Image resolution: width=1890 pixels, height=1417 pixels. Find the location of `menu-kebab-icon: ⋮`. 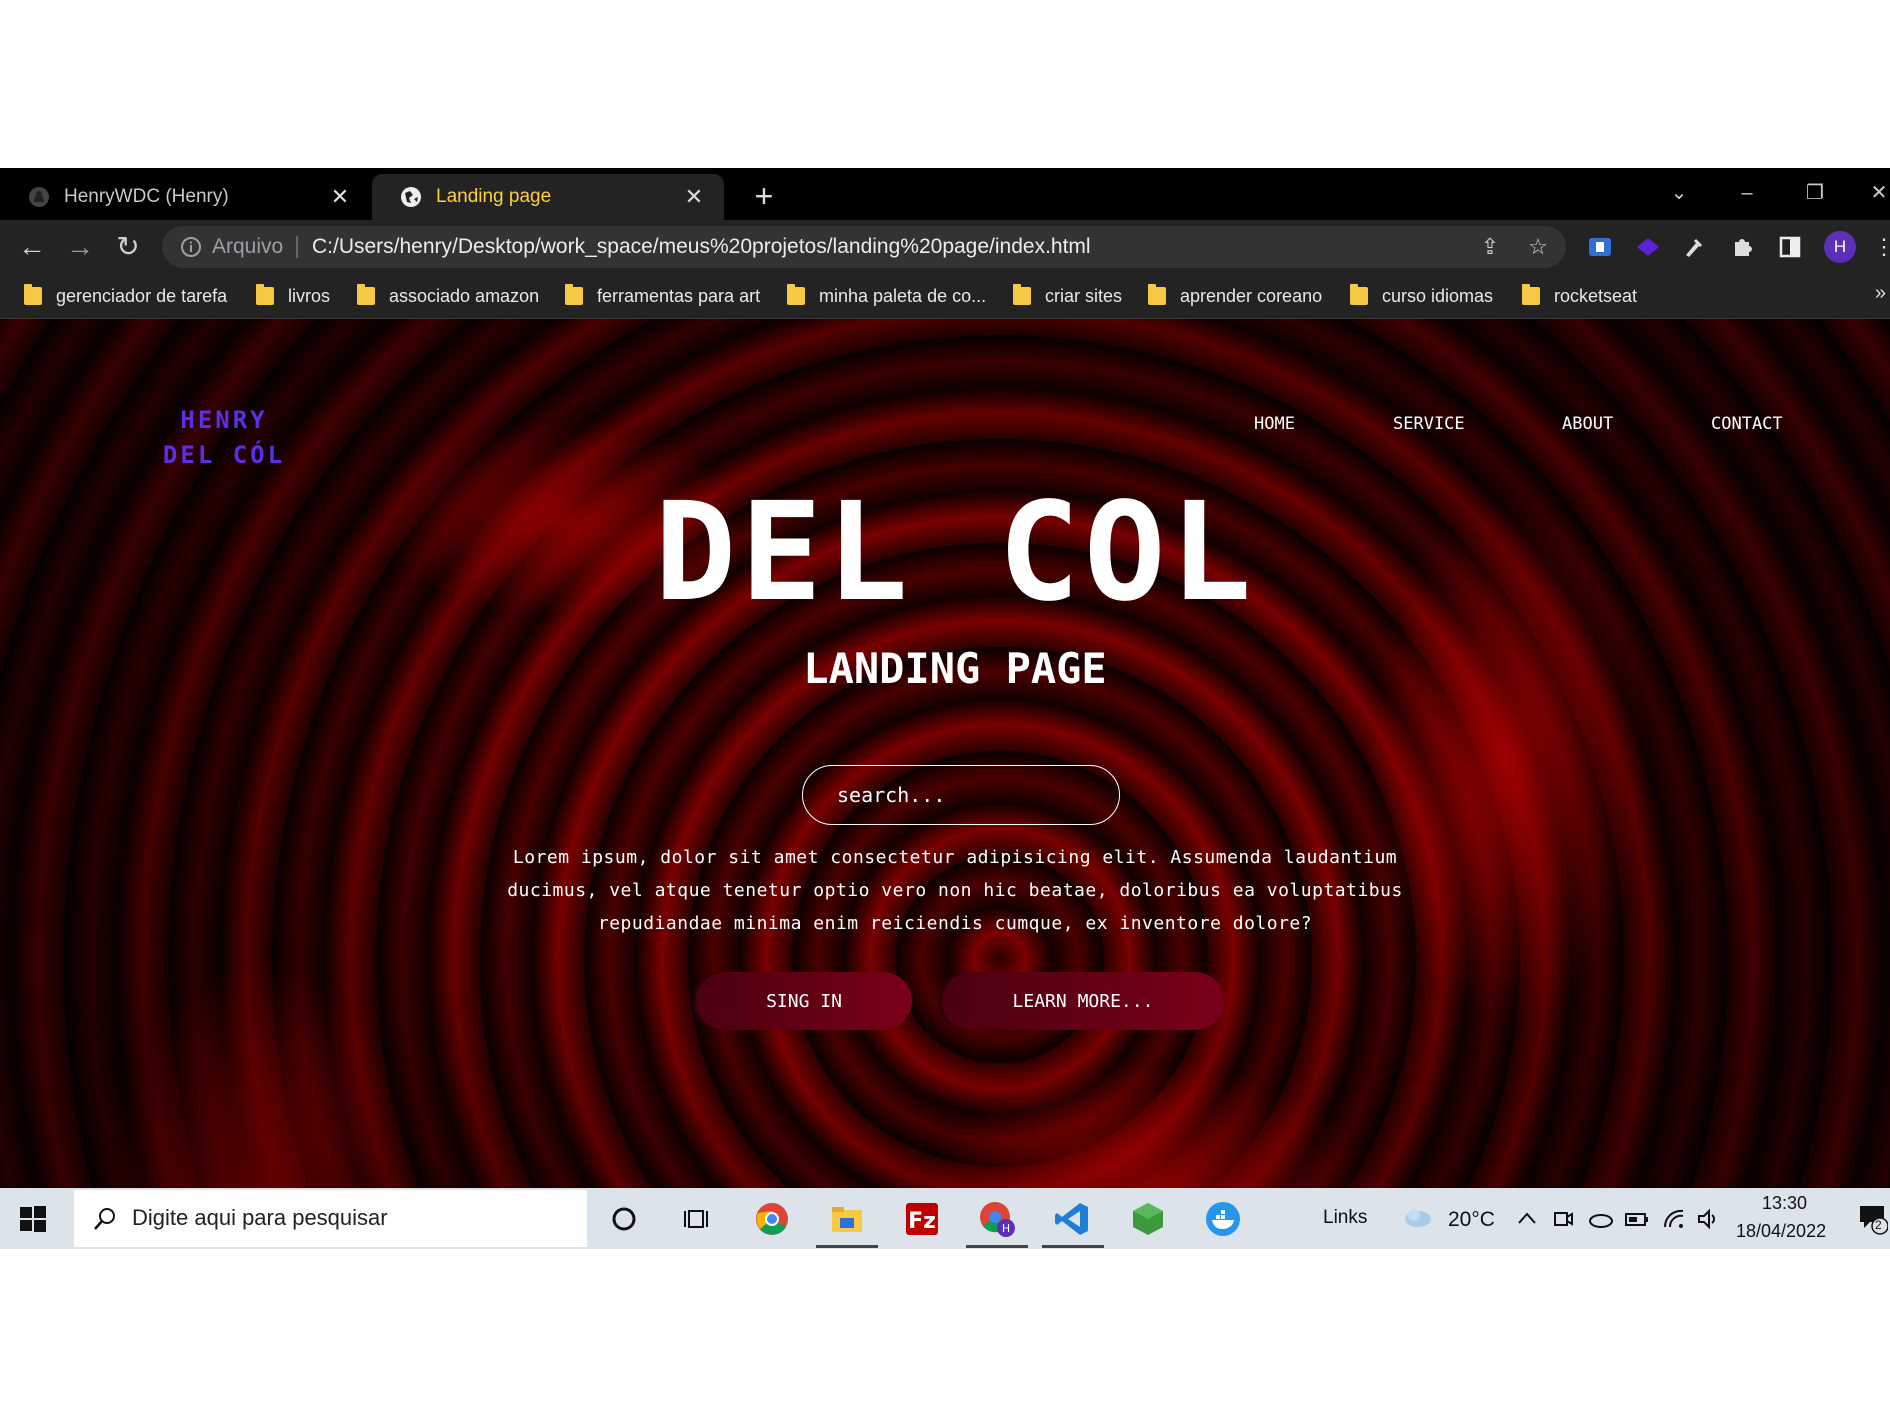

menu-kebab-icon: ⋮ is located at coordinates (1880, 247).